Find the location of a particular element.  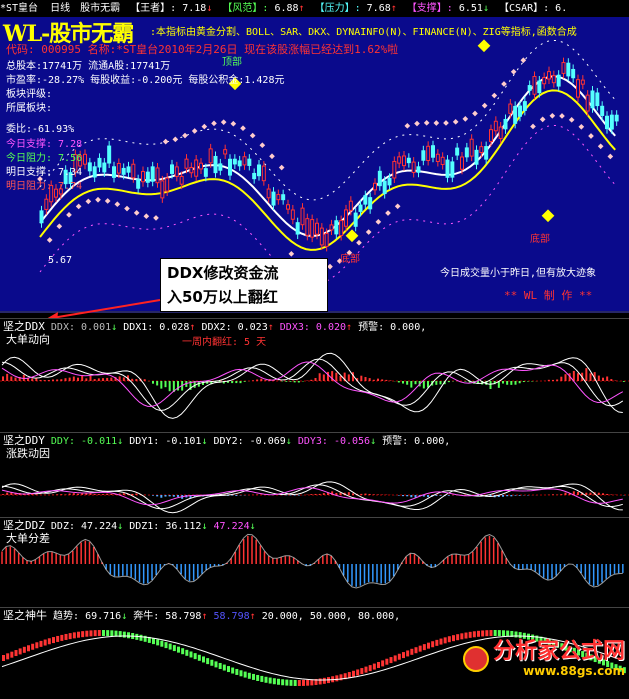

info-sector: 所属板块: is located at coordinates (29, 106).